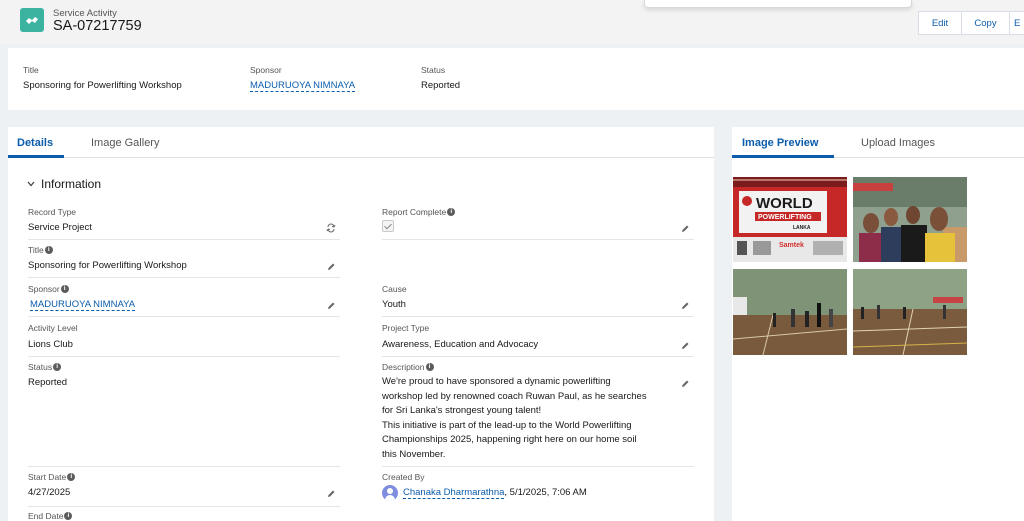 Image resolution: width=1024 pixels, height=521 pixels. Describe the element at coordinates (462, 410) in the screenshot. I see `description-line: for Sri Lanka's strongest young talent!` at that location.